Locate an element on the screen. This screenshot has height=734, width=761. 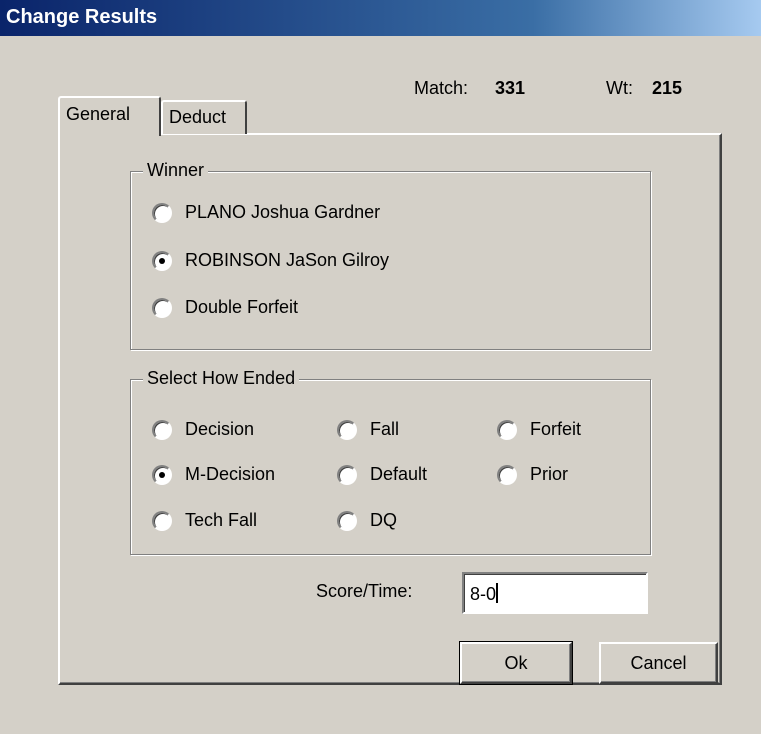
window-title: Change Results is located at coordinates (82, 17).